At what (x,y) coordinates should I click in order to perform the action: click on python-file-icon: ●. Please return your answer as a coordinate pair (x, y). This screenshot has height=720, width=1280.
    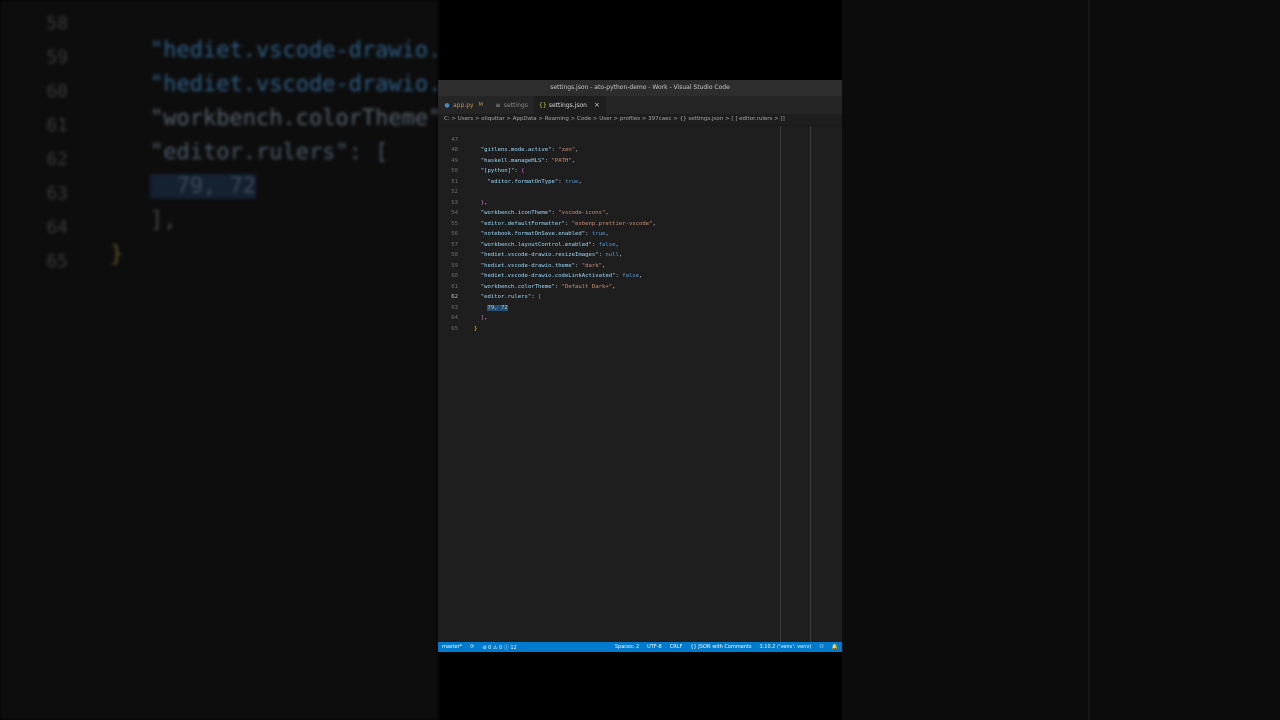
    Looking at the image, I should click on (447, 105).